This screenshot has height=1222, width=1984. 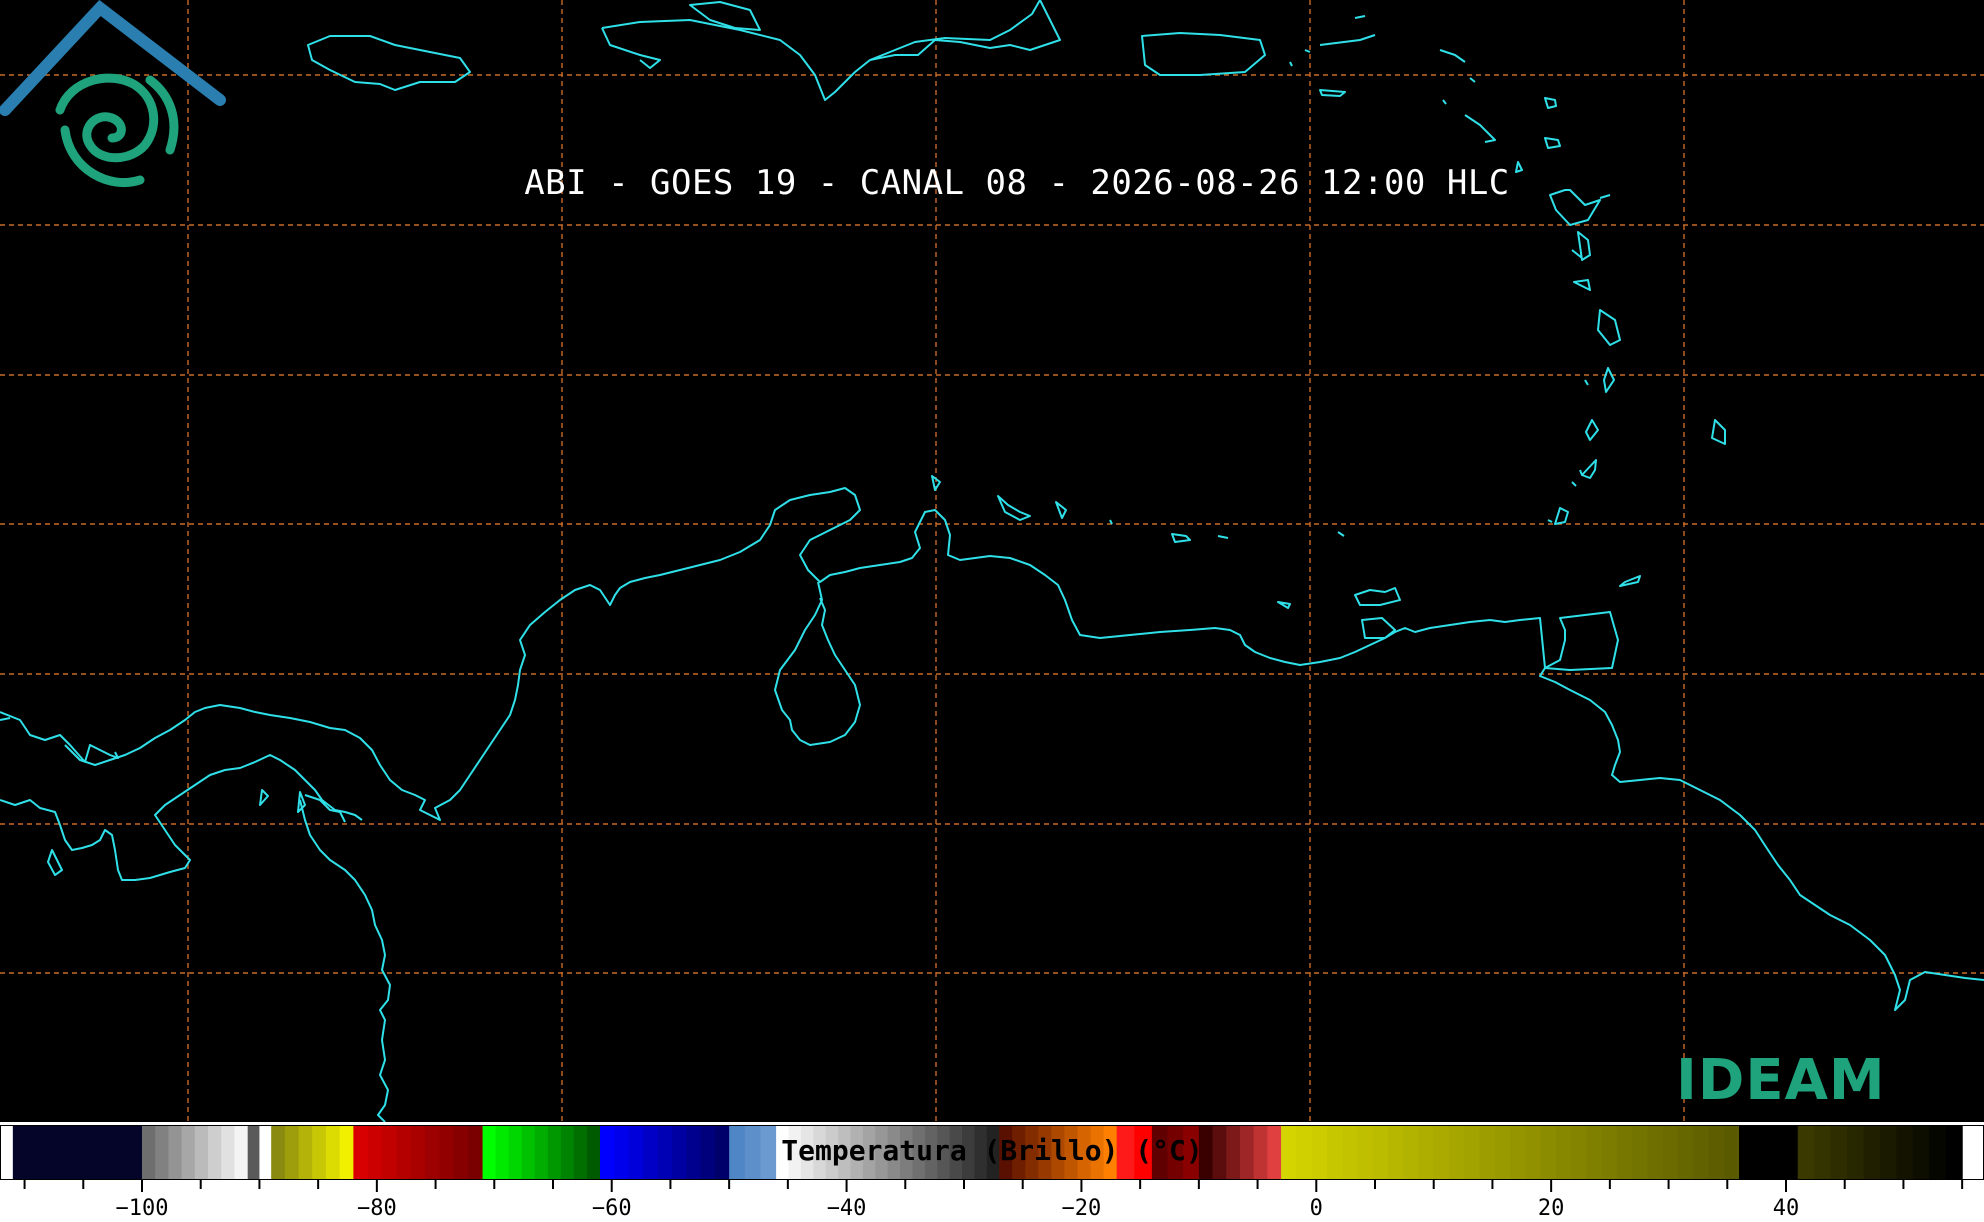 I want to click on island-trinidad, so click(x=1581, y=641).